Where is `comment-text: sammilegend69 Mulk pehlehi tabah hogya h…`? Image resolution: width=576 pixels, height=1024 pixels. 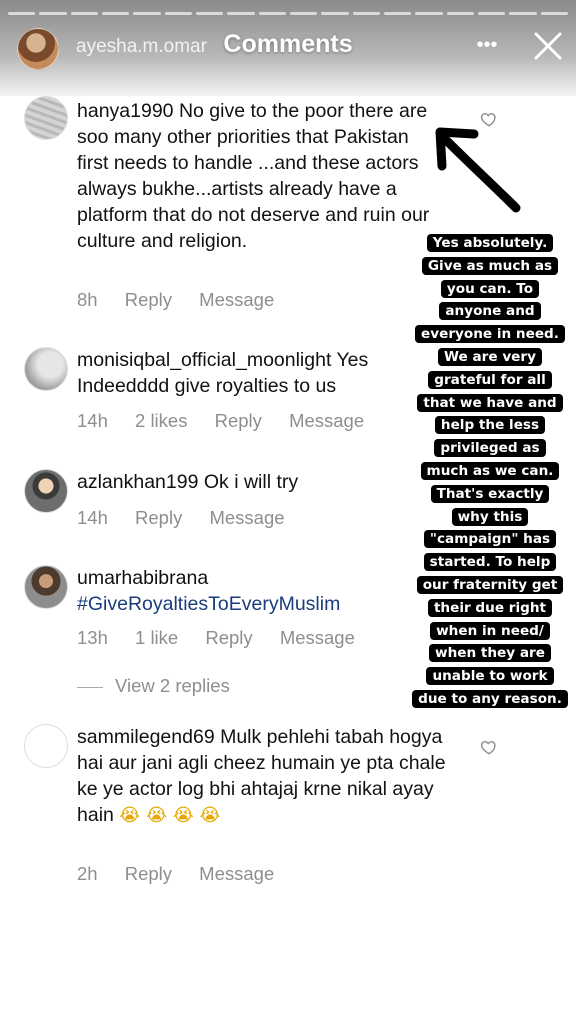
comment-text: sammilegend69 Mulk pehlehi tabah hogya h… is located at coordinates (262, 776).